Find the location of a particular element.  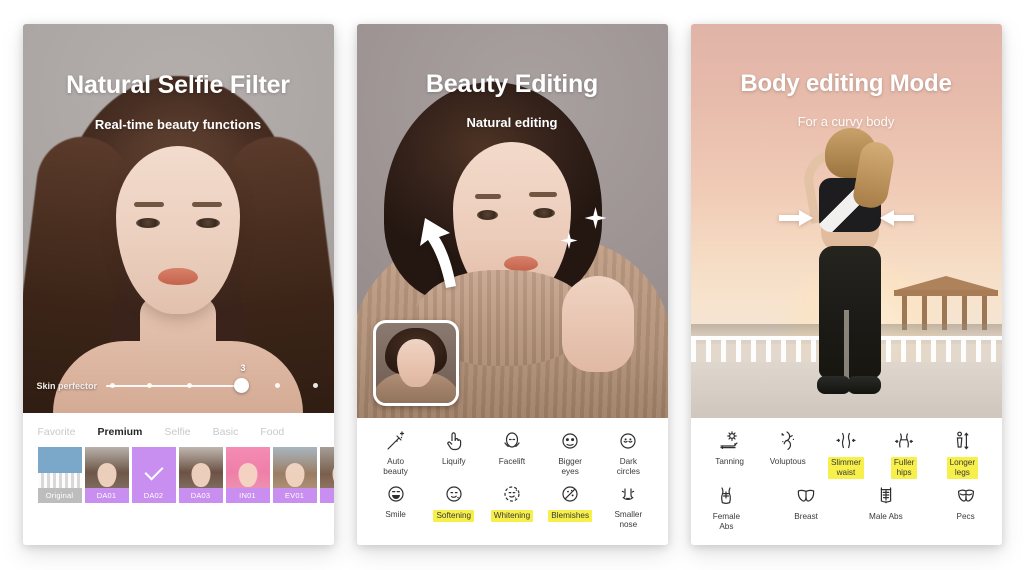

filter-thumb-partial: E is located at coordinates (326, 475).